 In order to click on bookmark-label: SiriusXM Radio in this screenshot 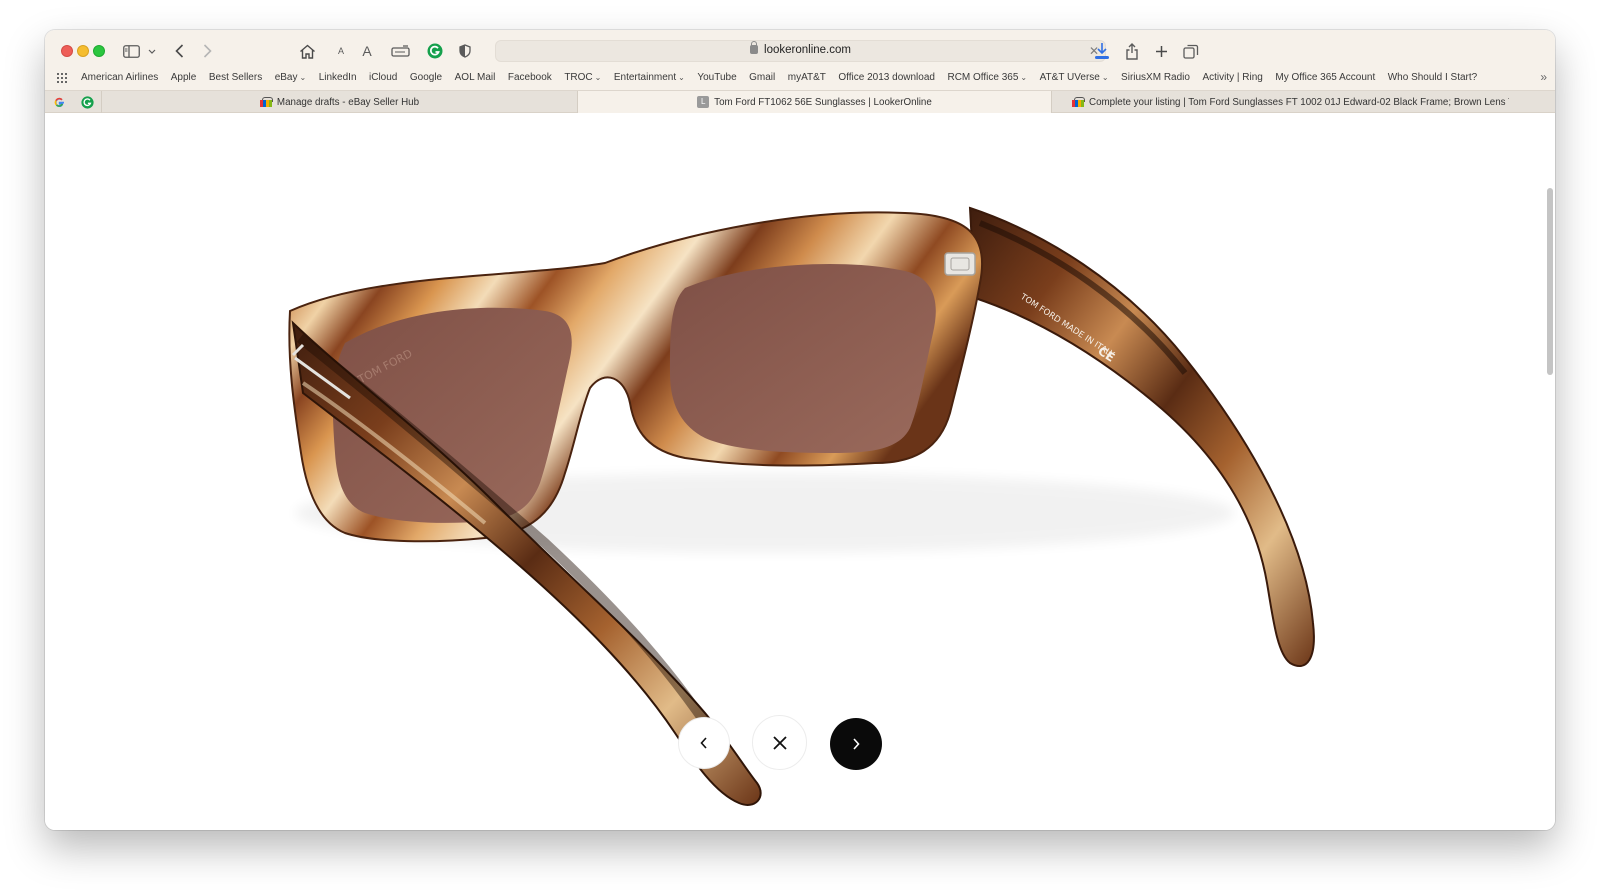, I will do `click(1155, 77)`.